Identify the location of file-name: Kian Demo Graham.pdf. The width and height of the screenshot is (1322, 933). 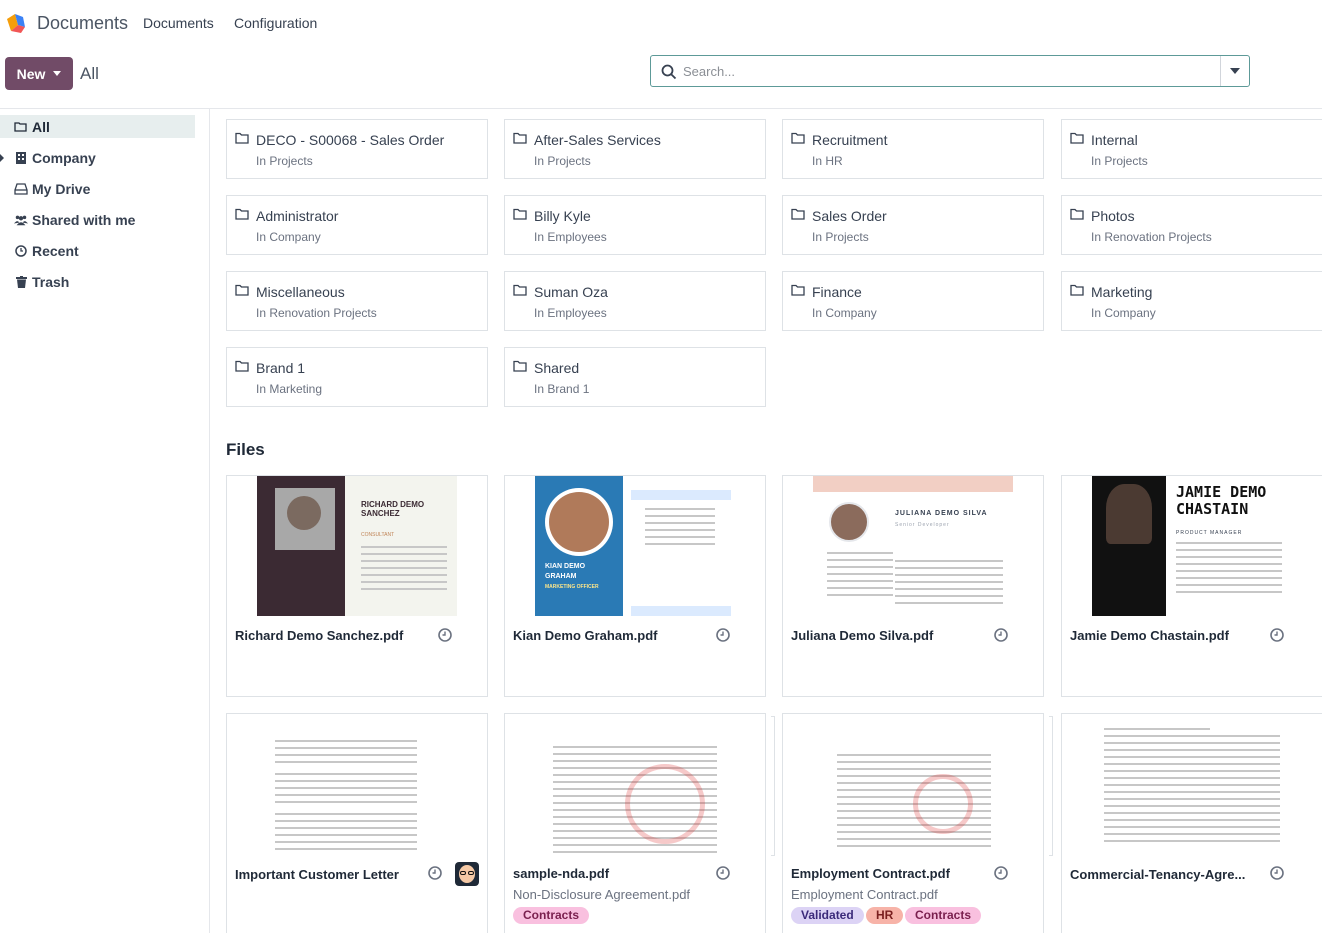
(610, 635).